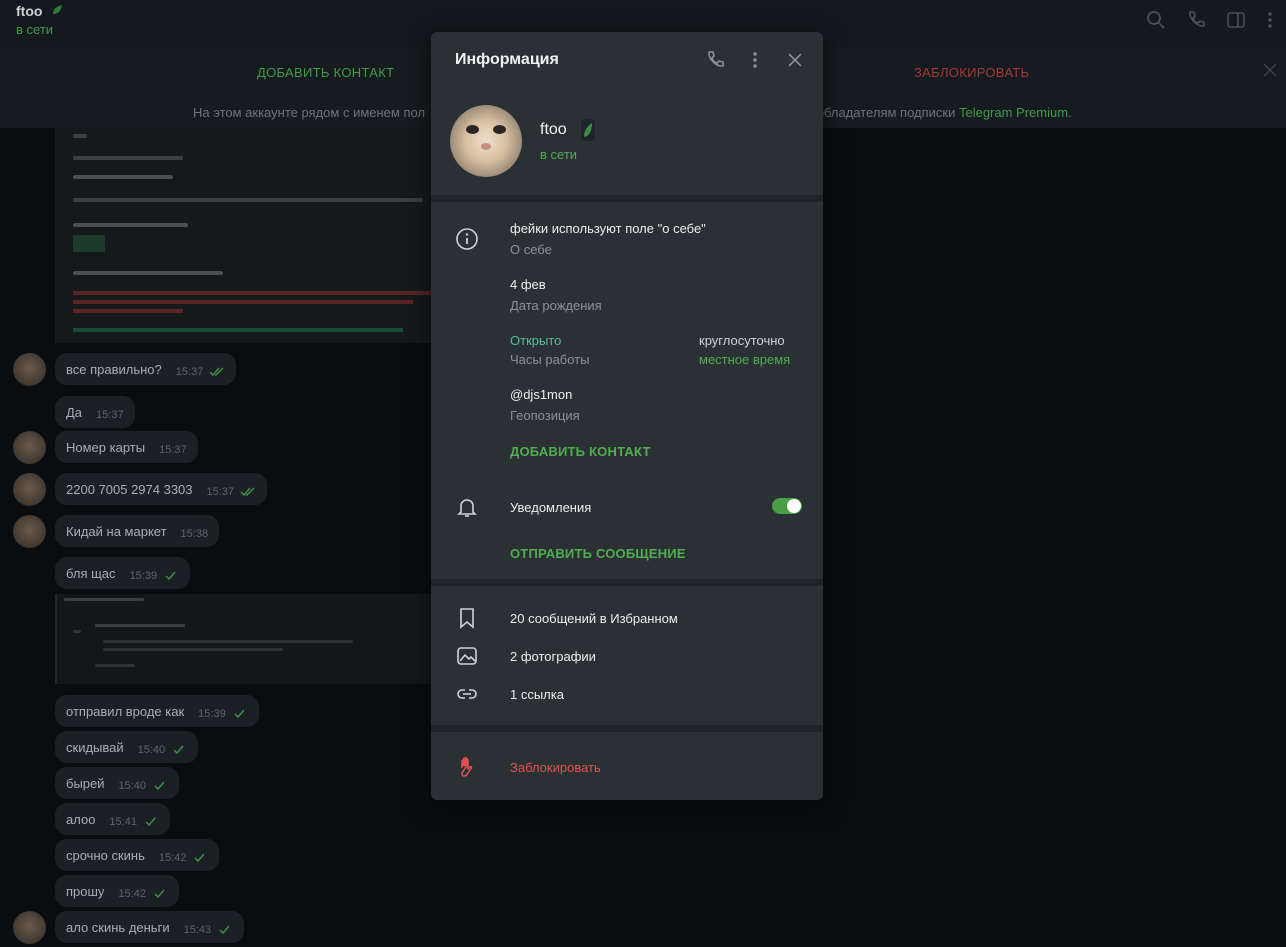 Image resolution: width=1286 pixels, height=947 pixels. Describe the element at coordinates (598, 553) in the screenshot. I see `send-message-button: ОТПРАВИТЬ СООБЩЕНИЕ` at that location.